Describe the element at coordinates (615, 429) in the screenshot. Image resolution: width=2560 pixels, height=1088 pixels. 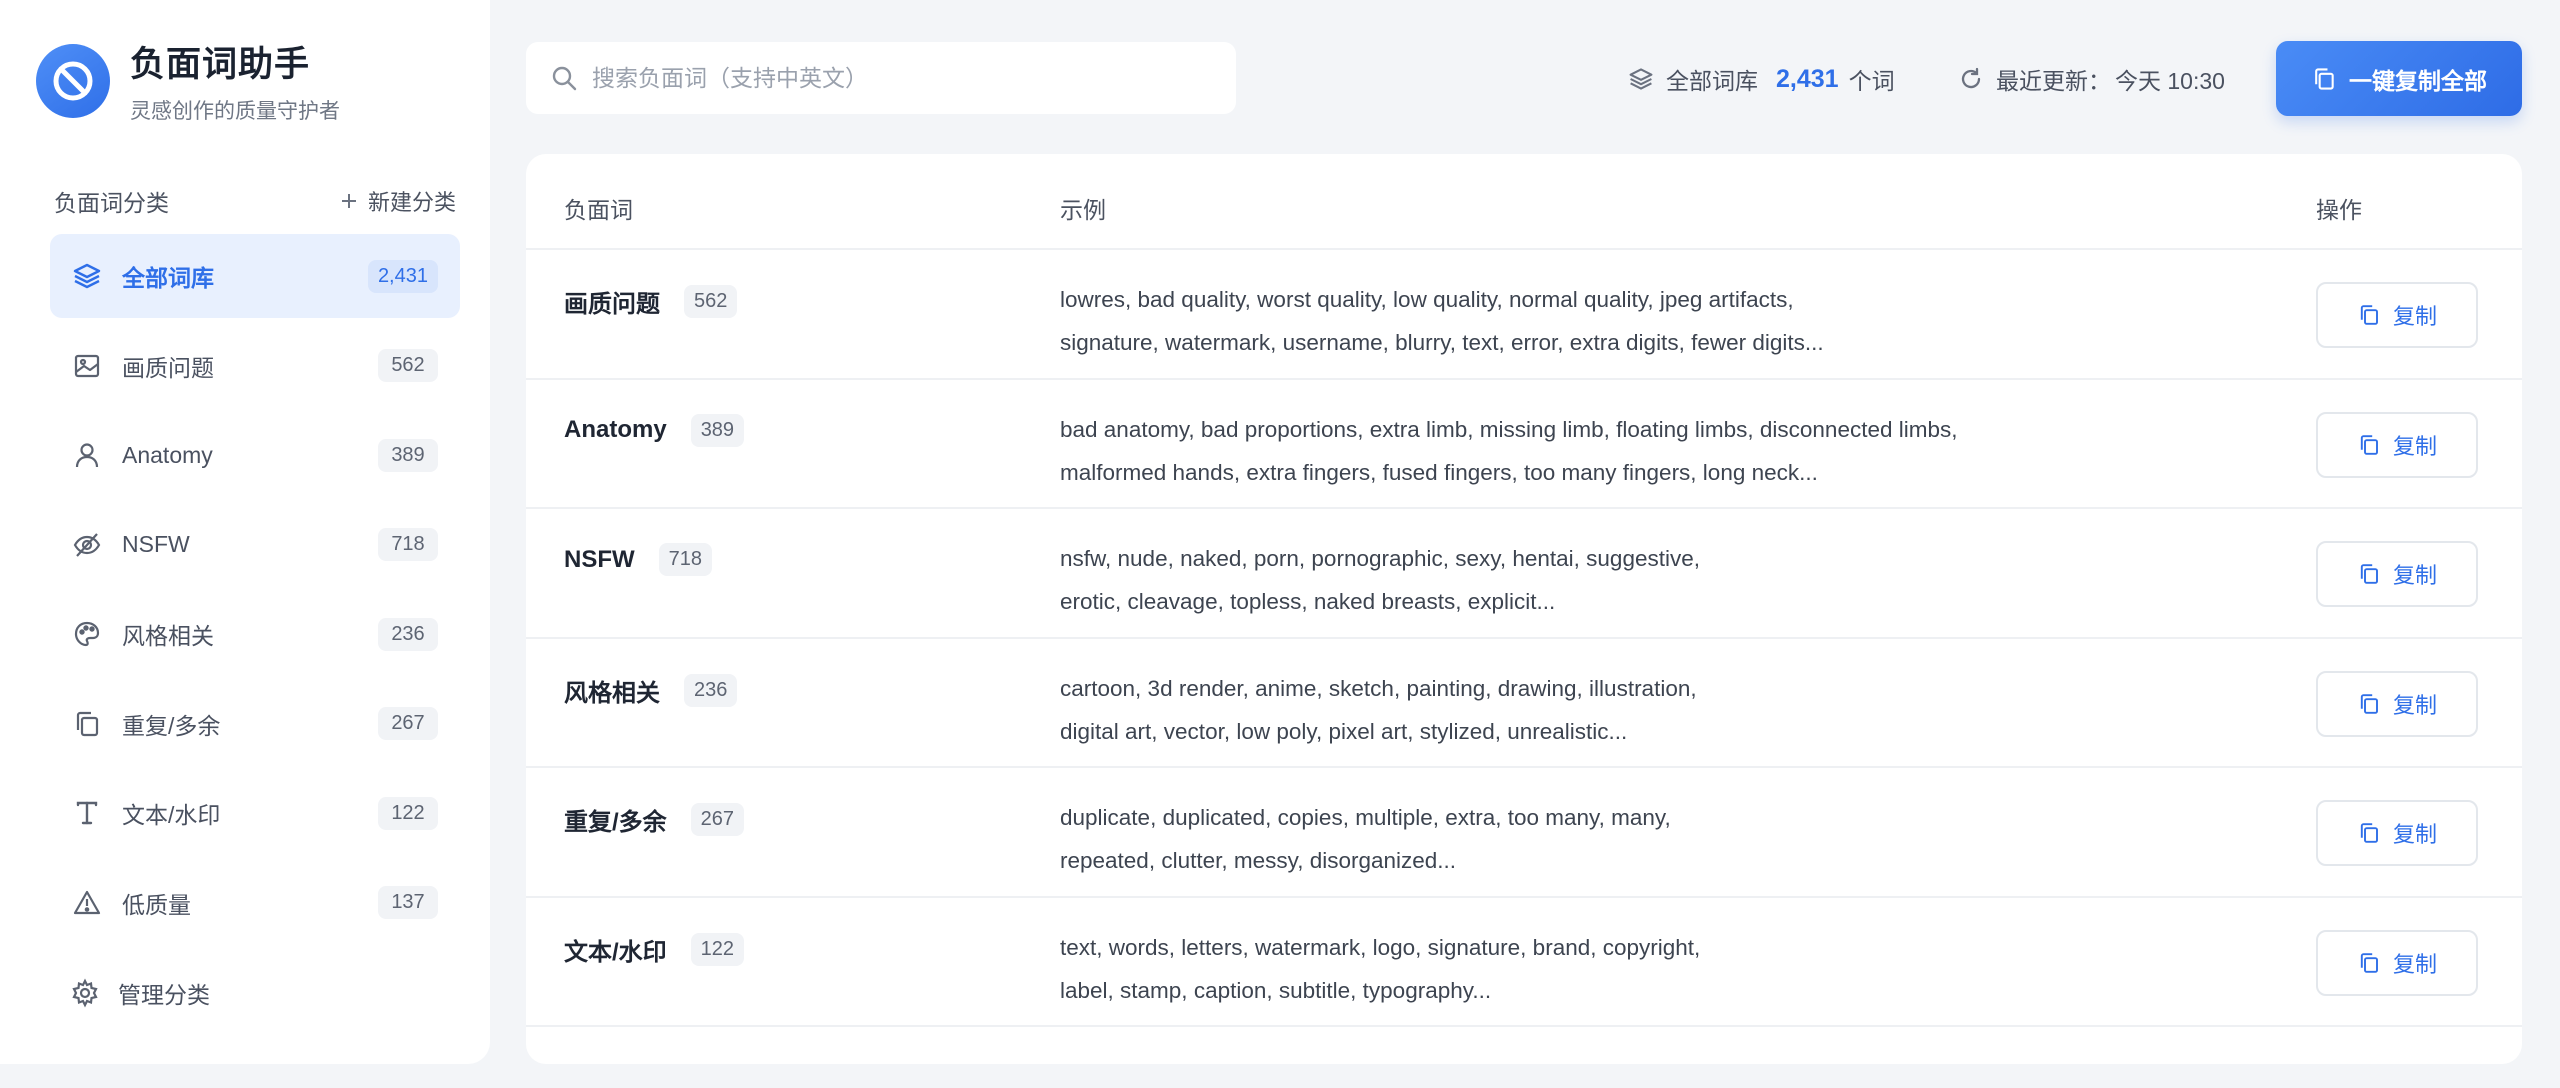
I see `row-name: Anatomy` at that location.